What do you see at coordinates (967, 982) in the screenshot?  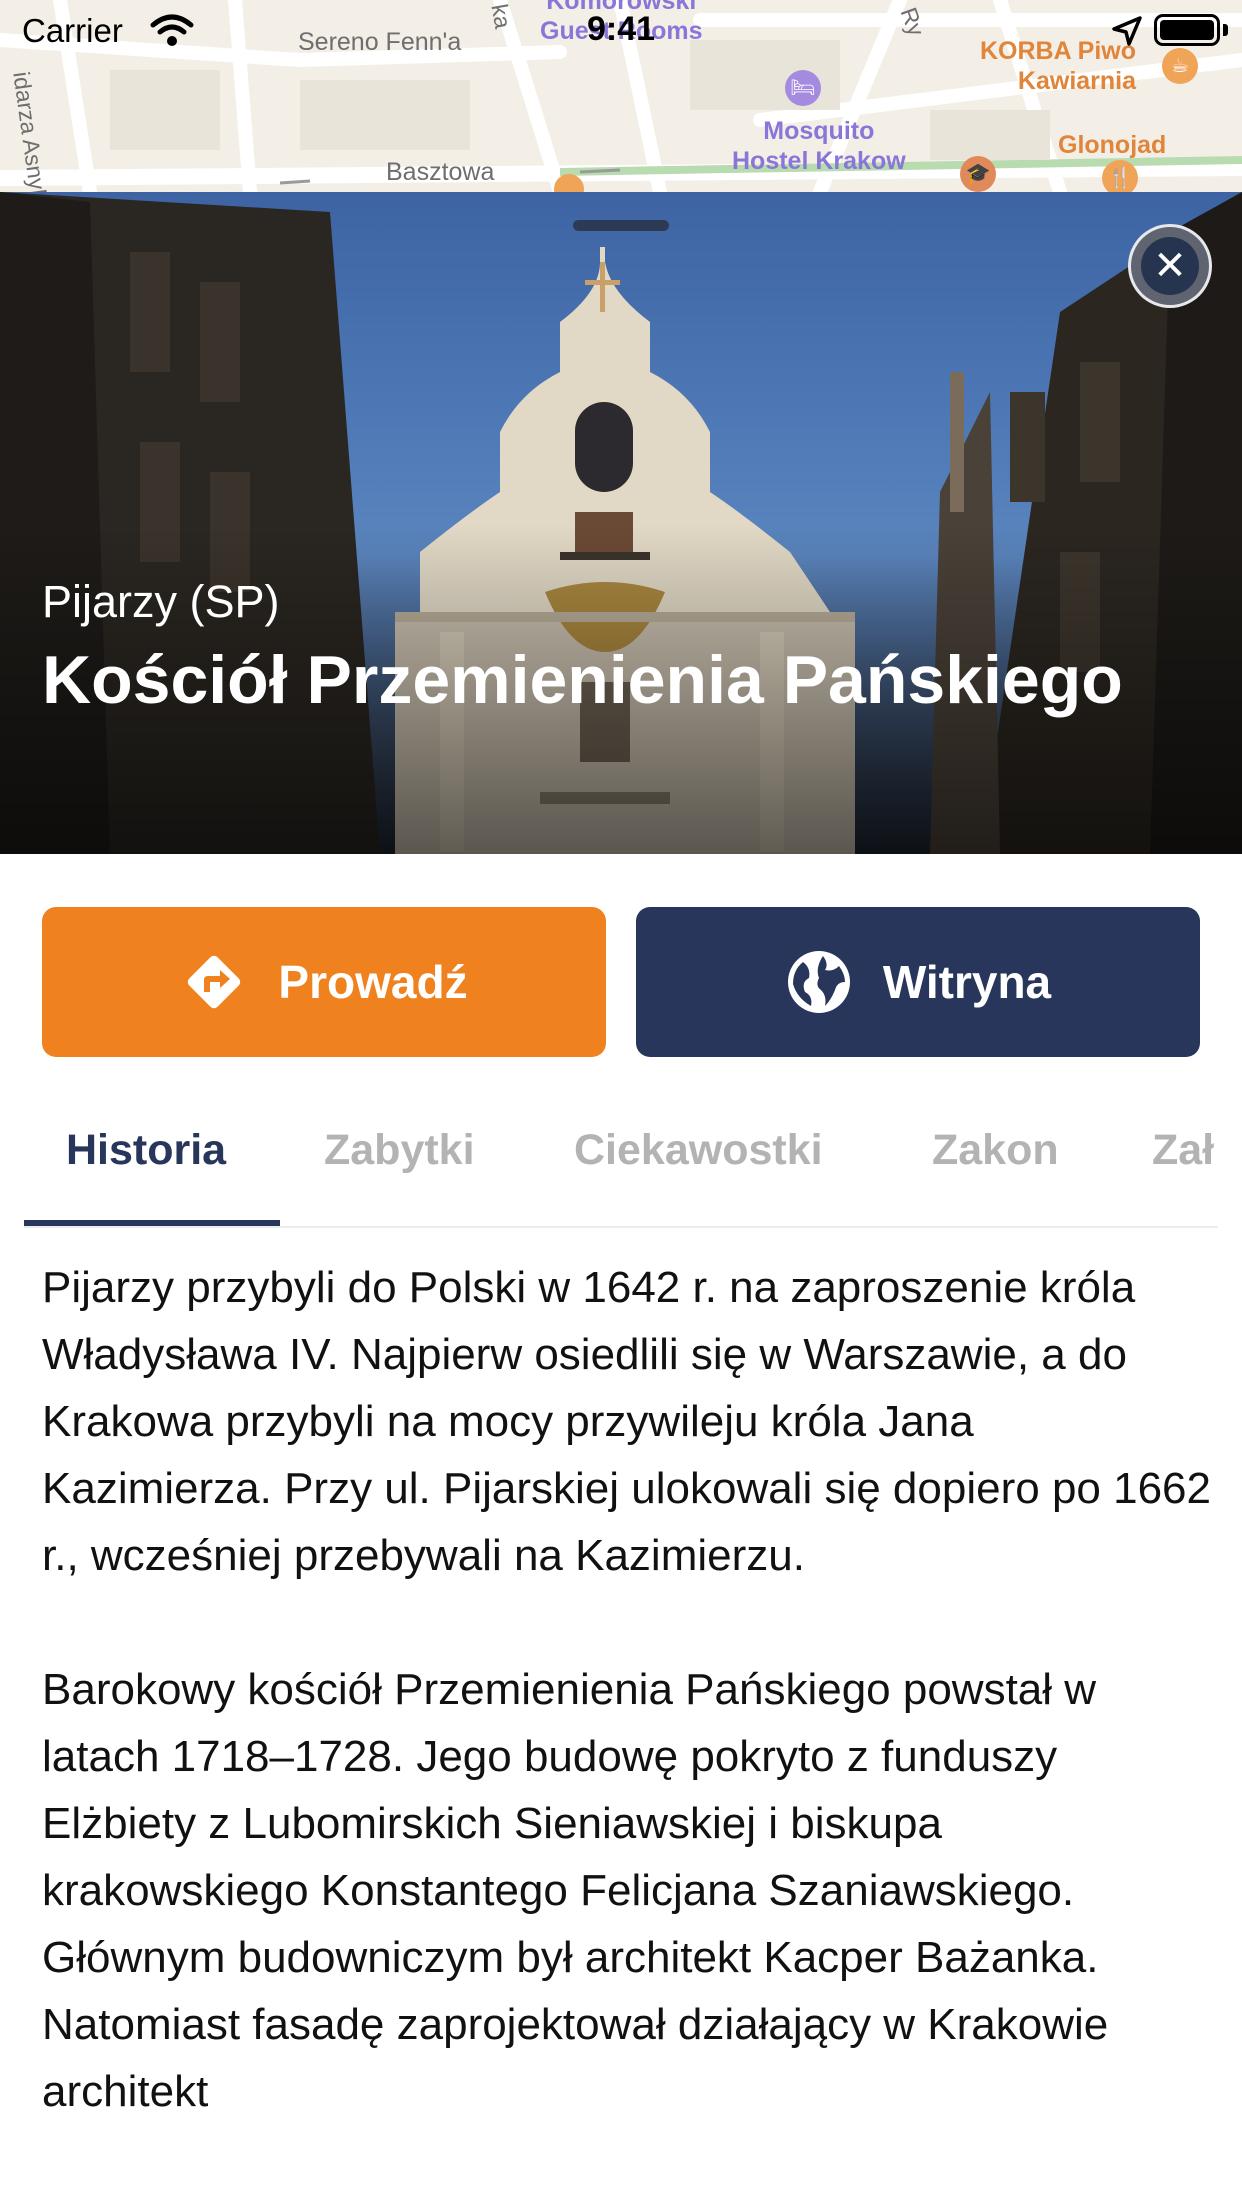 I see `website-label: Witryna` at bounding box center [967, 982].